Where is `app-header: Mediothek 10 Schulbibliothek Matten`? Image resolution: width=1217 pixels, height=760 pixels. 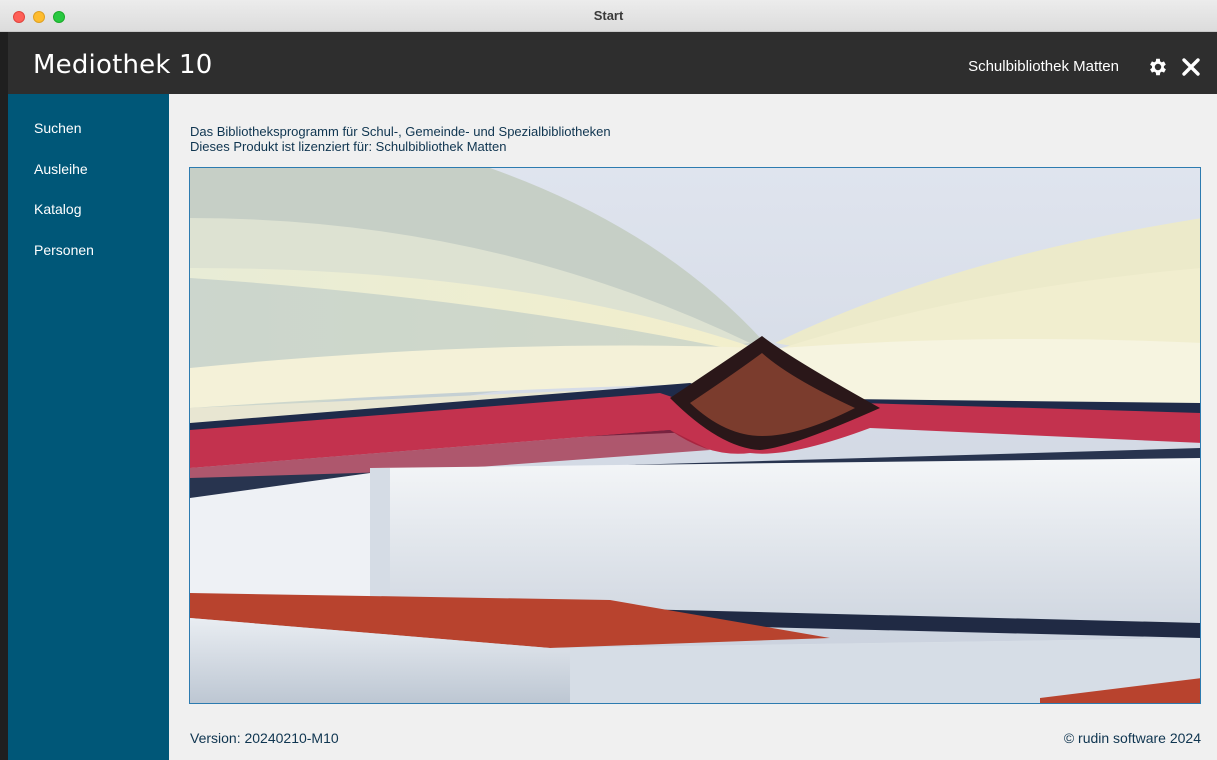
app-header: Mediothek 10 Schulbibliothek Matten is located at coordinates (612, 63).